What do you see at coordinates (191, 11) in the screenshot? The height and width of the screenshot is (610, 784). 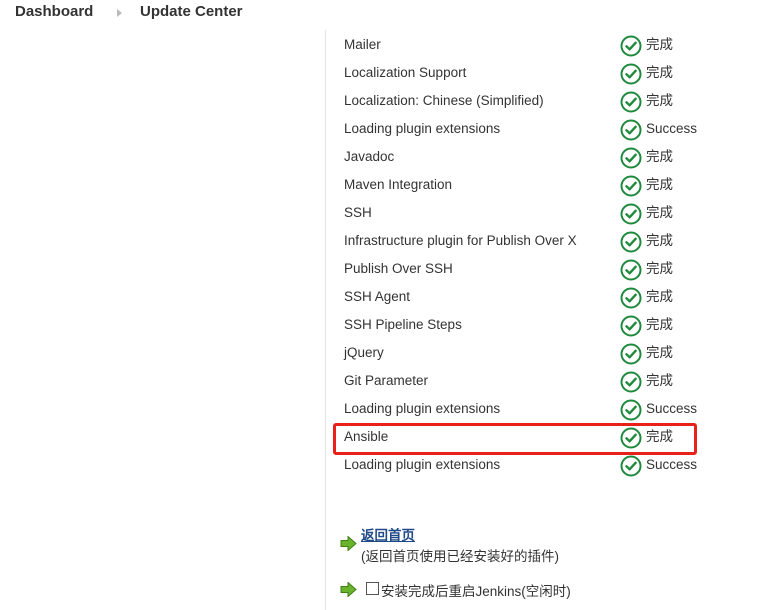 I see `breadcrumb-update-center-link: Update Center` at bounding box center [191, 11].